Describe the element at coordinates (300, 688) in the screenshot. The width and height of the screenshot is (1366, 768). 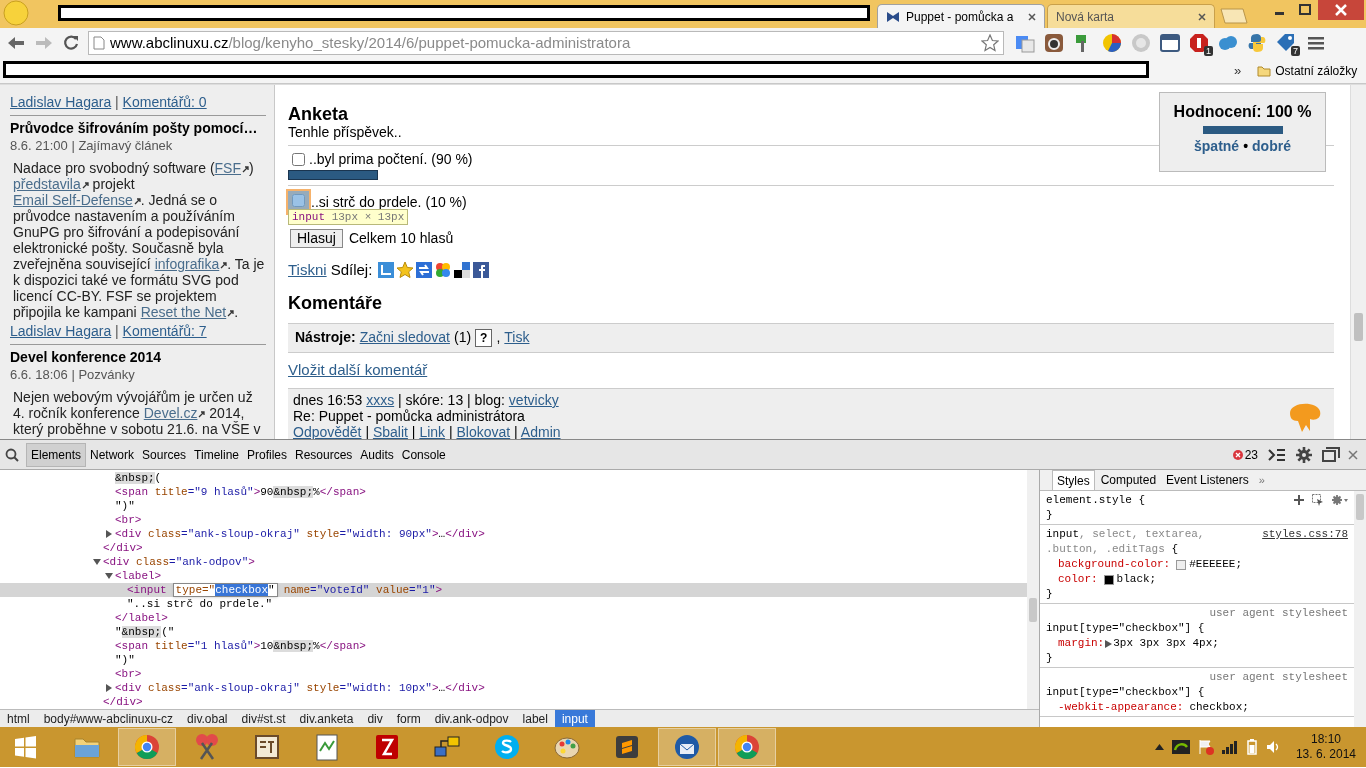
I see `code-line: <div class="ank-sloup-okraj" style="width: 10px">…</div>` at that location.